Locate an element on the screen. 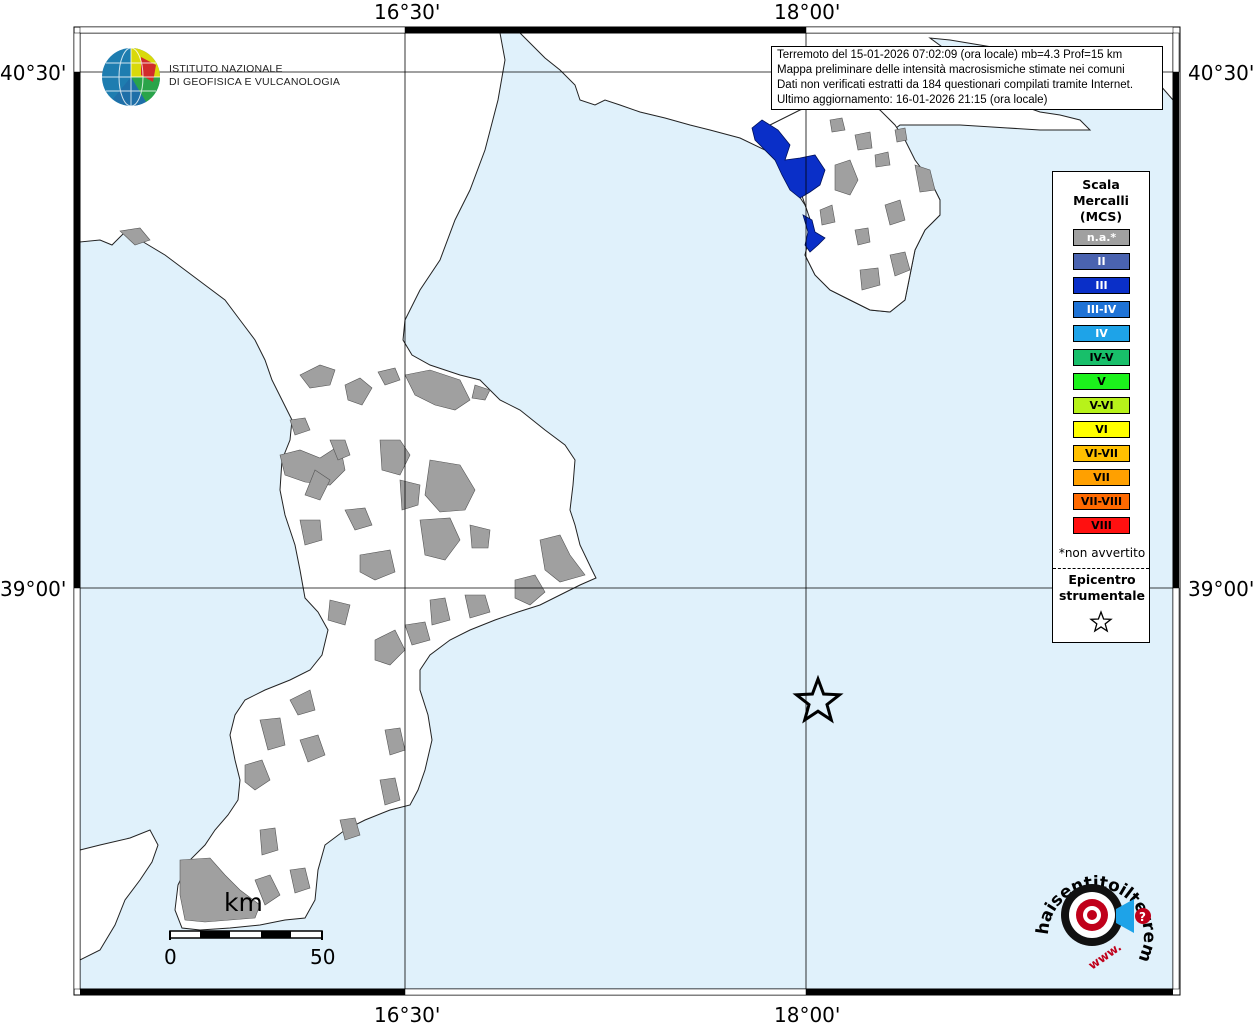  legend-item: V-VI is located at coordinates (1101, 405).